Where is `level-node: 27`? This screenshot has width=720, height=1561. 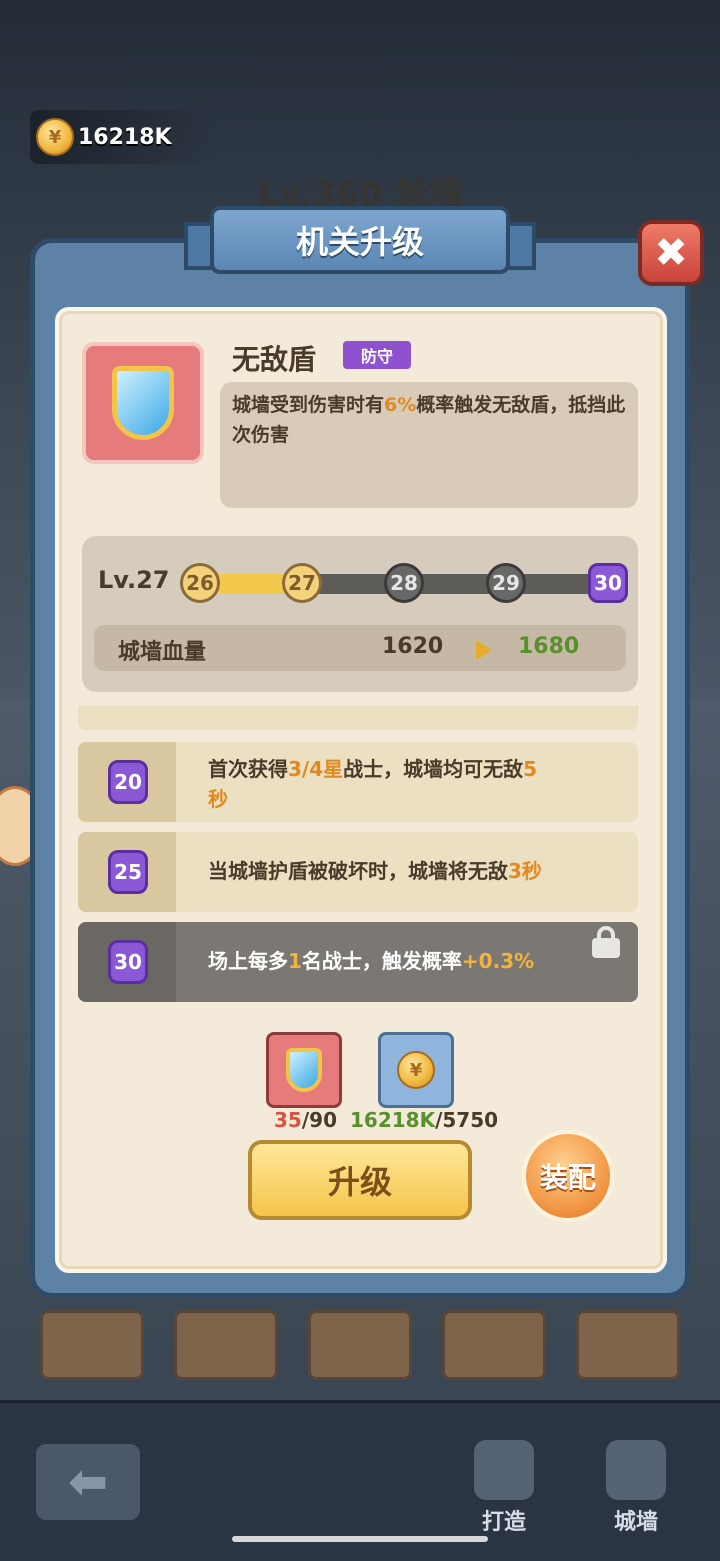
level-node: 27 is located at coordinates (302, 583).